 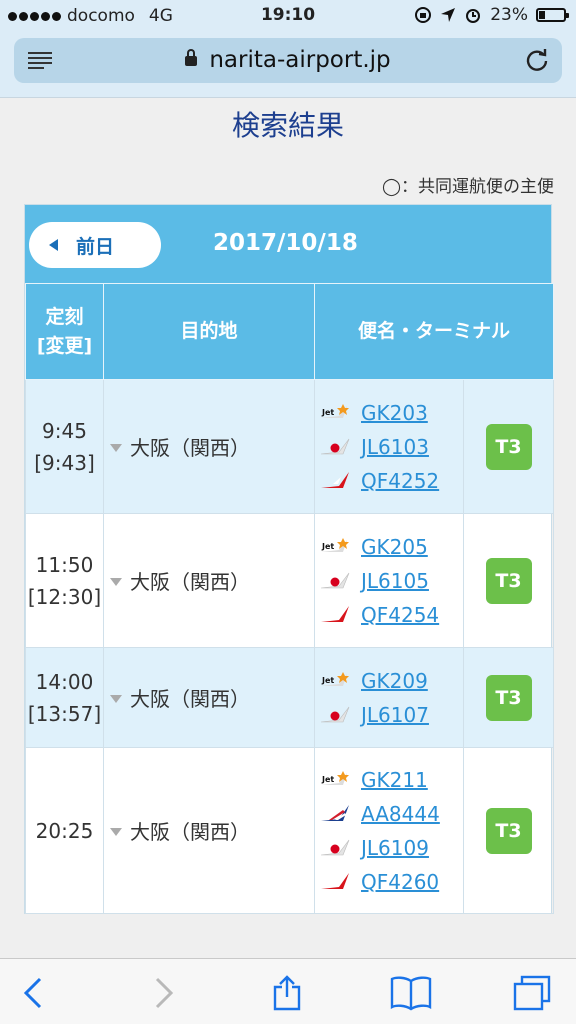 I want to click on flight-row: 11:50 [12:30] 大阪（関西） Jet GK205 JL6105 QF4254 T3, so click(x=290, y=580).